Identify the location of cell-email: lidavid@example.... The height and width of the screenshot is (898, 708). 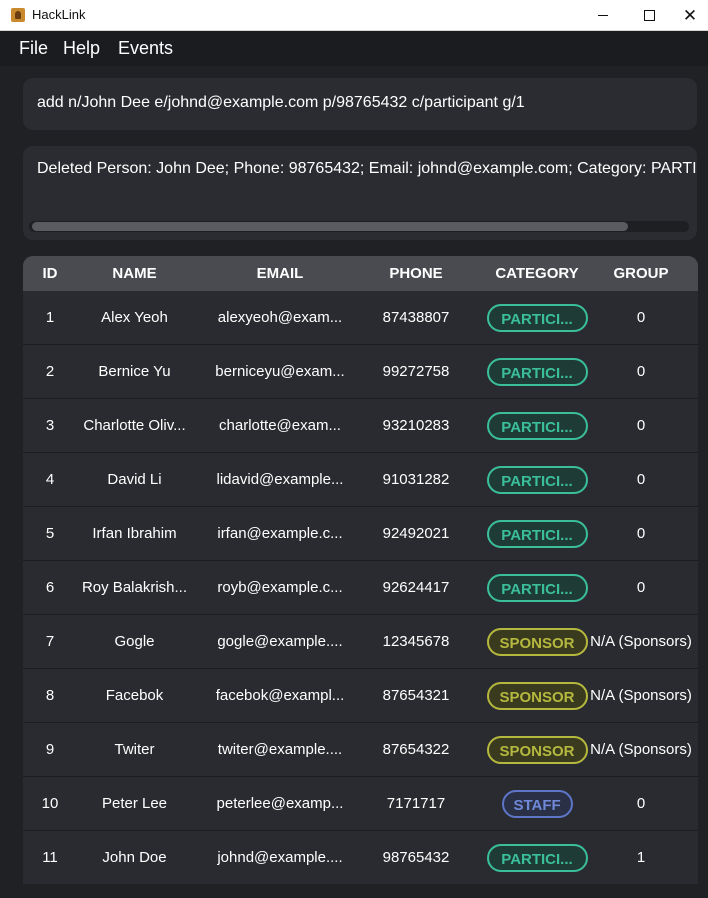
(280, 479).